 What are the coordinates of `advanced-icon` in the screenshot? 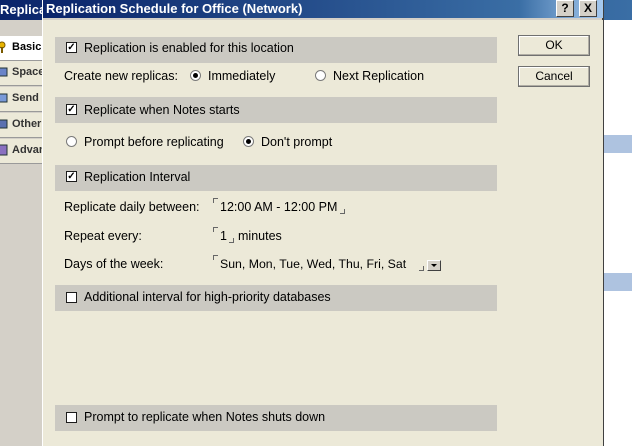 It's located at (4, 150).